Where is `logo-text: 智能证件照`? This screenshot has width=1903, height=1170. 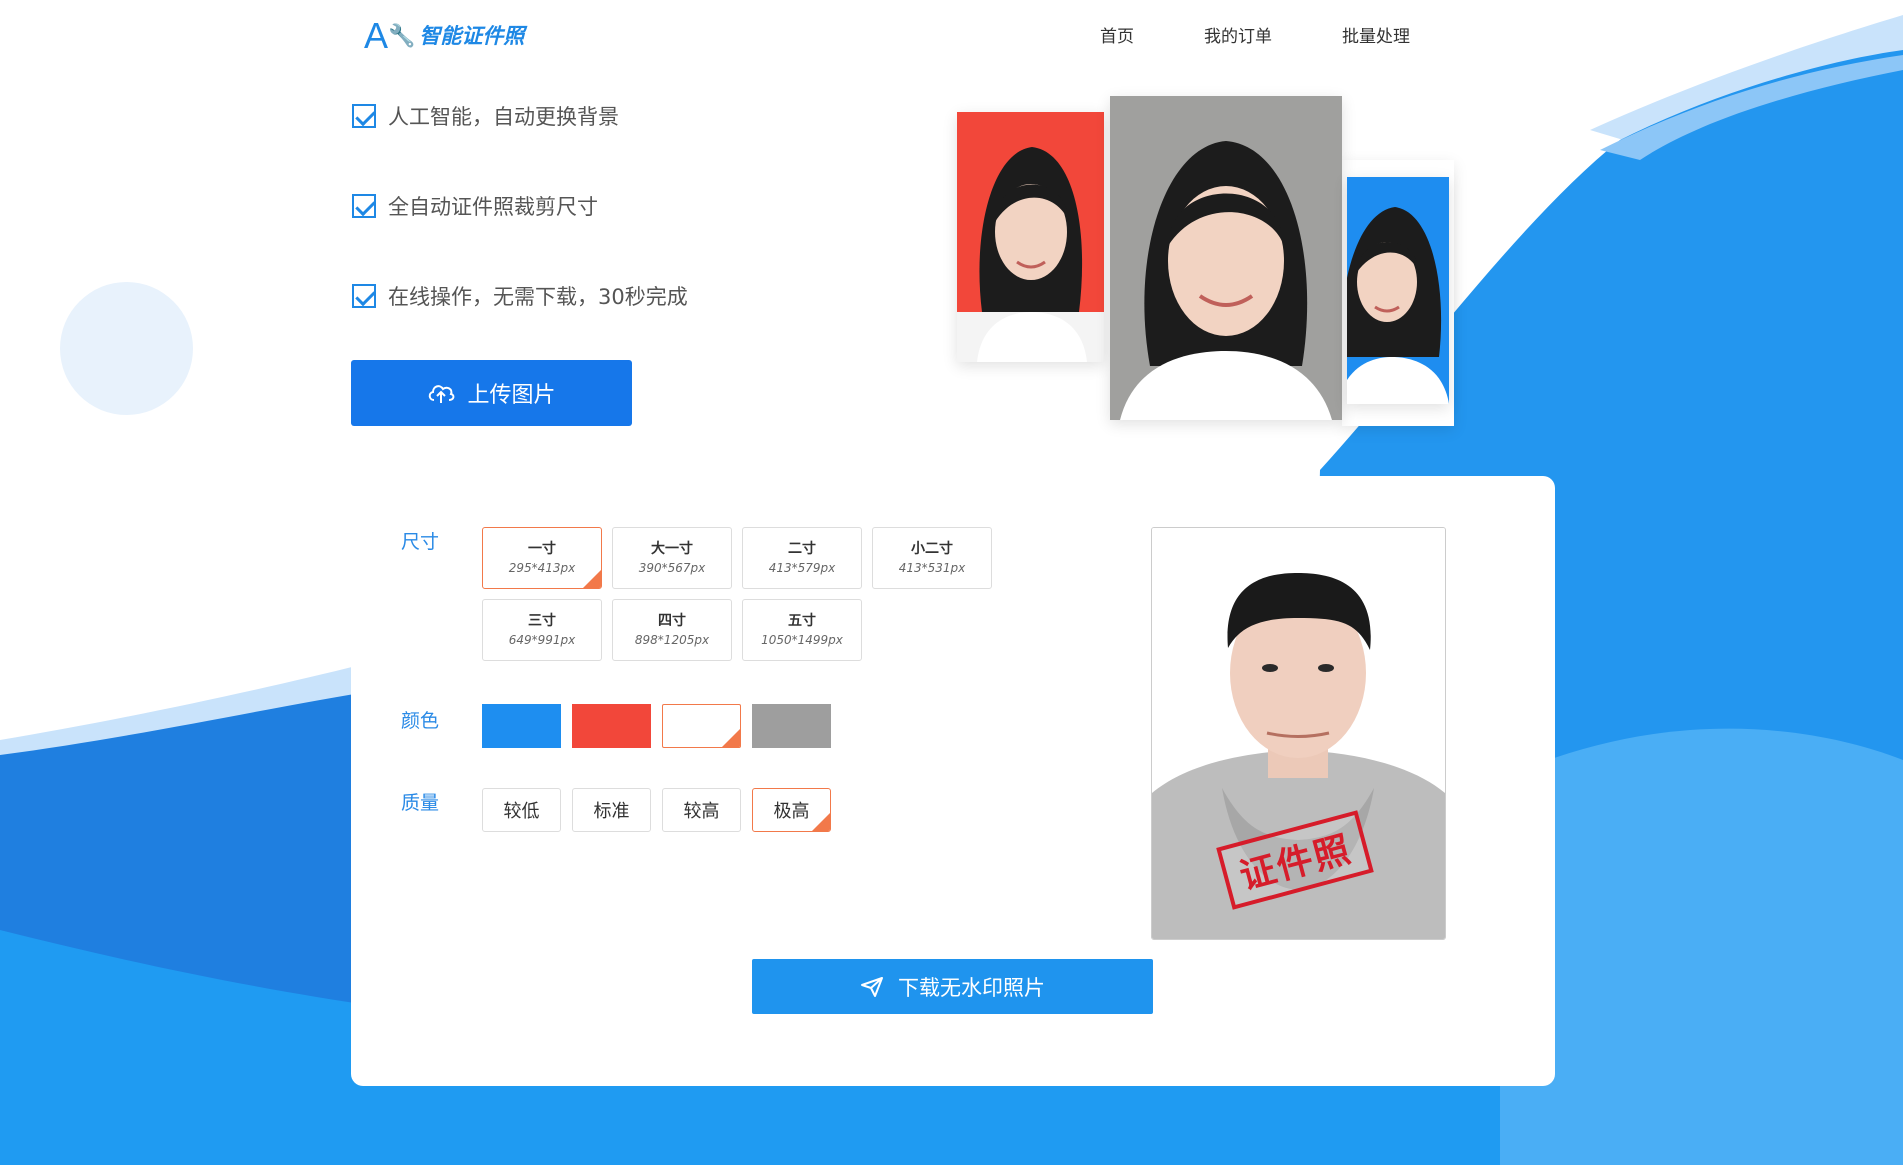
logo-text: 智能证件照 is located at coordinates (472, 36).